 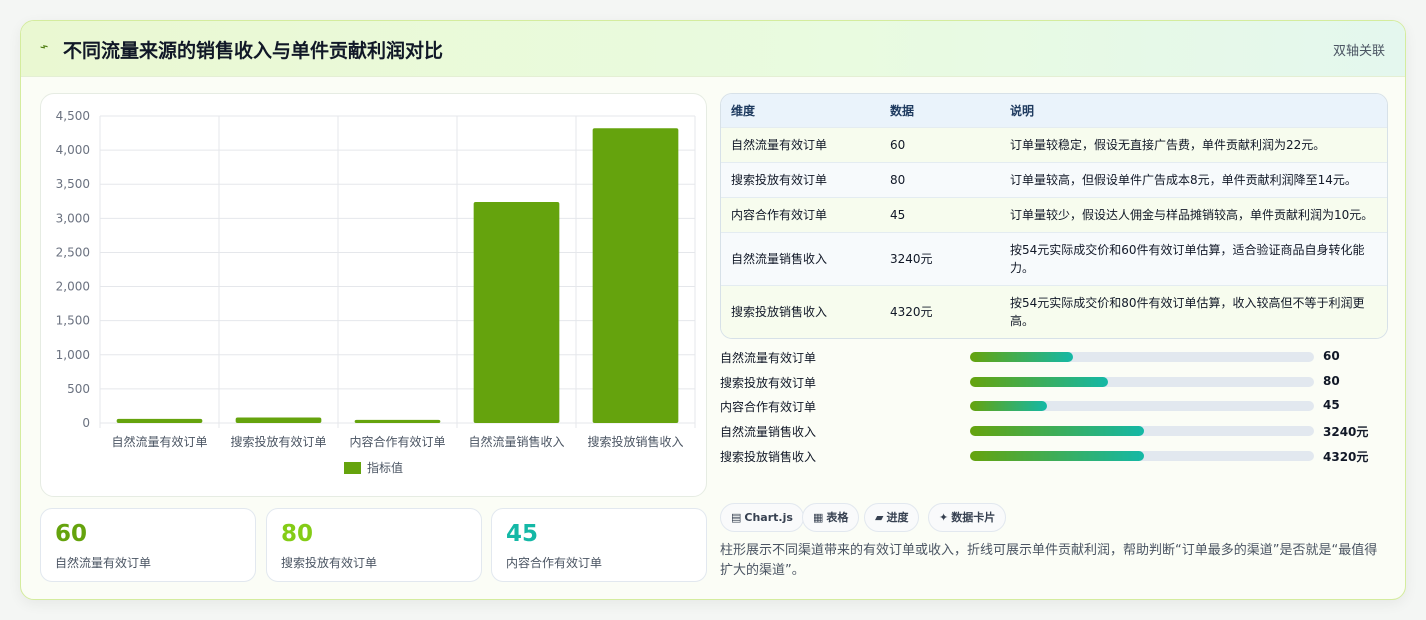 I want to click on table-cell: 45, so click(x=940, y=214).